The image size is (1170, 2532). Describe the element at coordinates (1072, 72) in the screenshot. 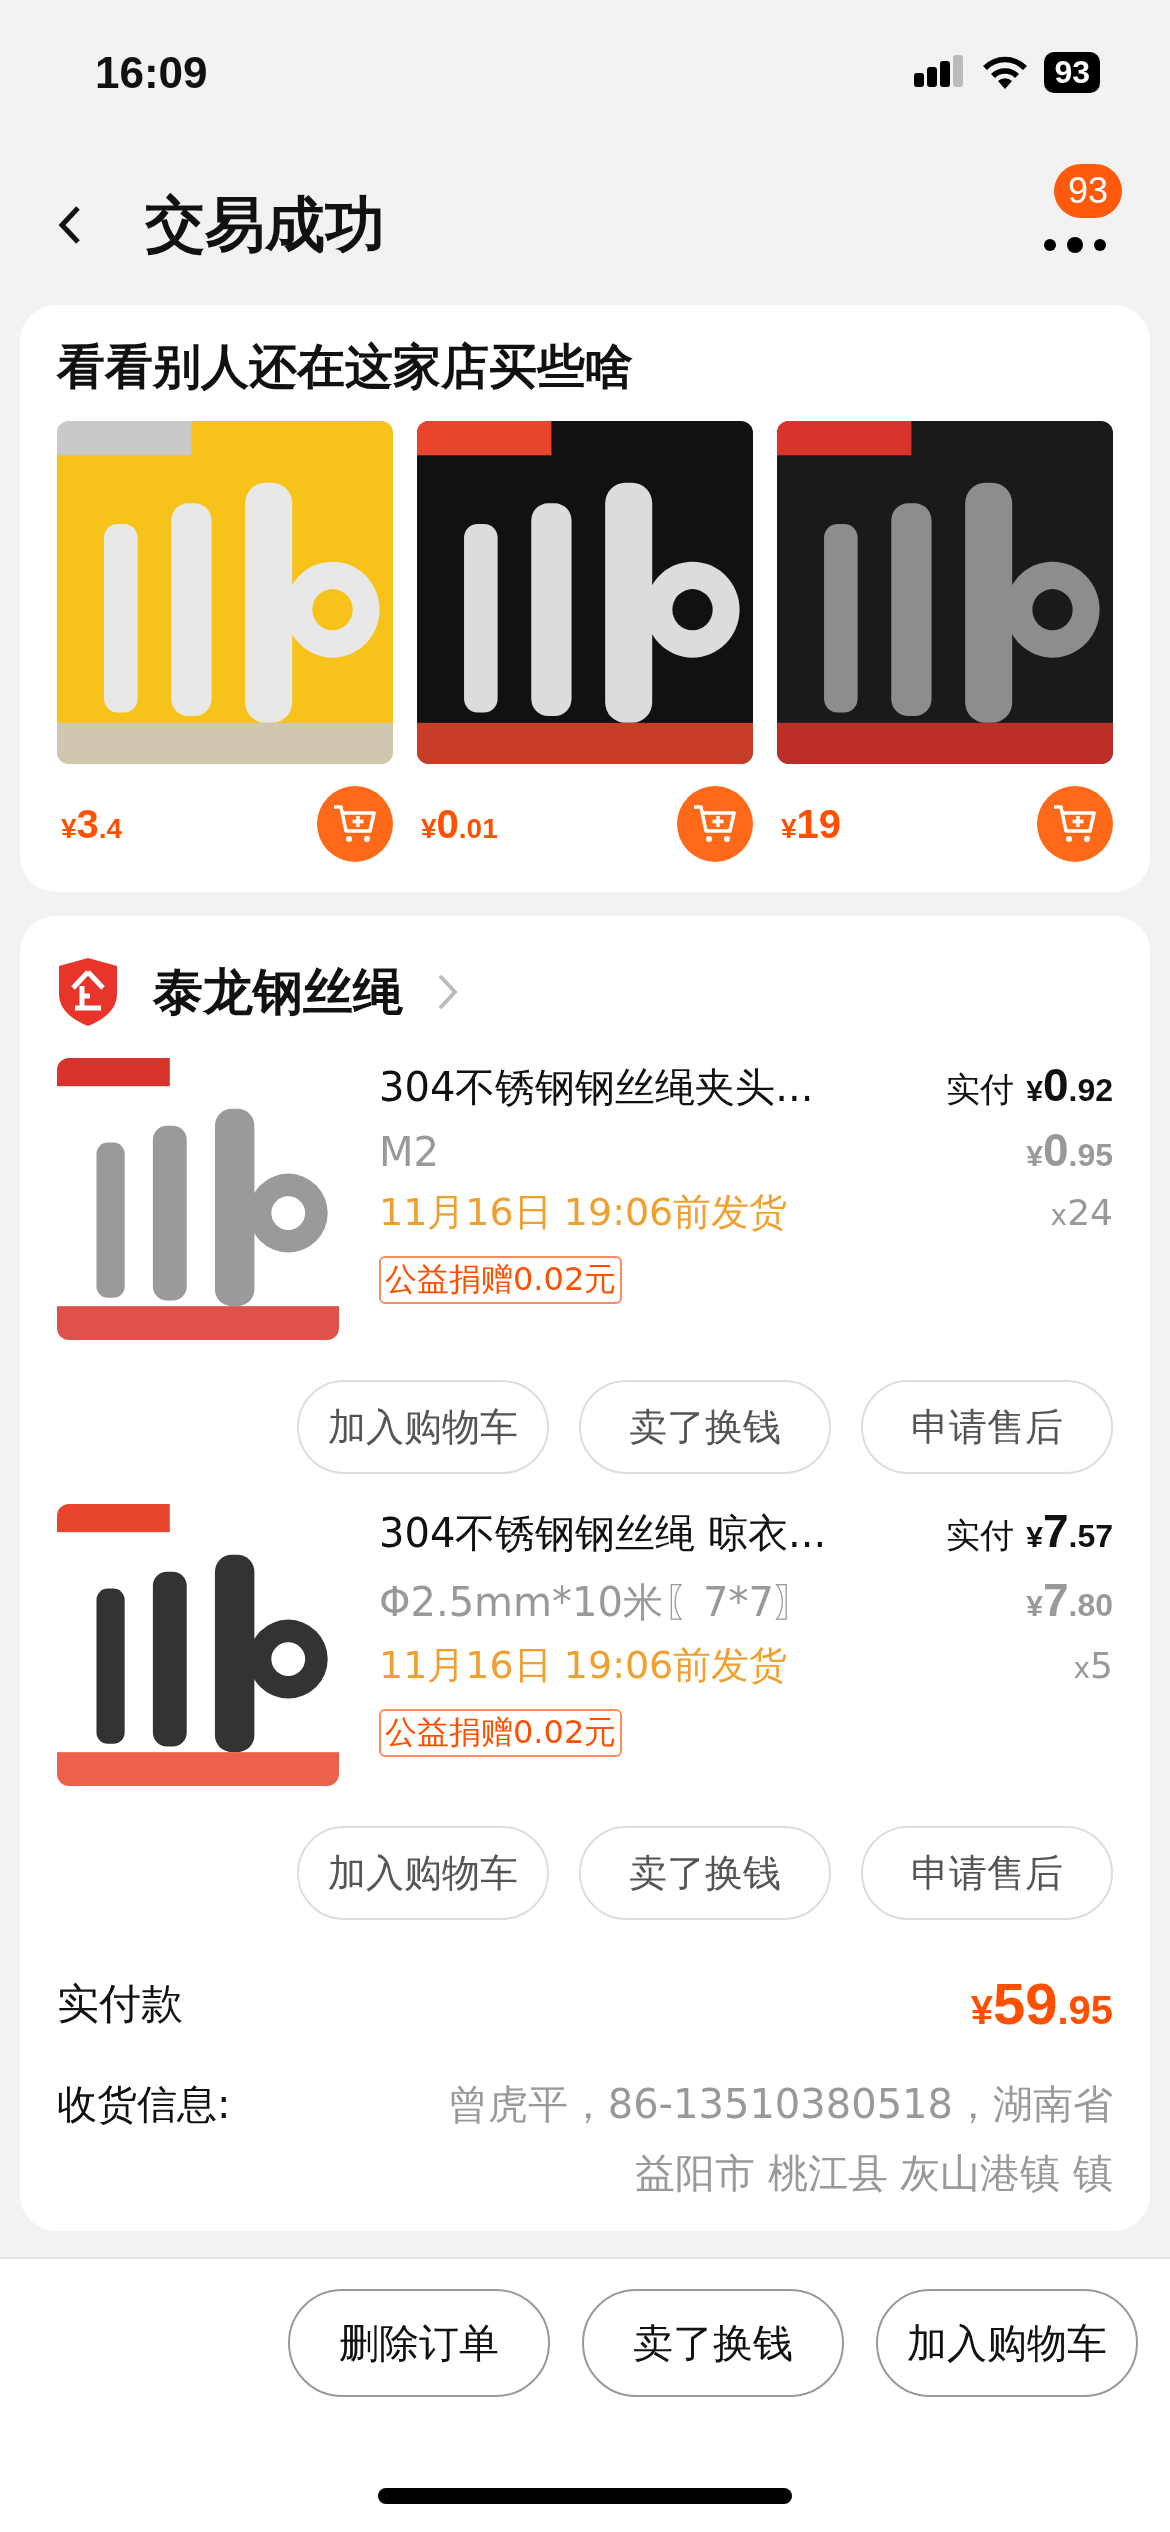

I see `battery-level: 93` at that location.